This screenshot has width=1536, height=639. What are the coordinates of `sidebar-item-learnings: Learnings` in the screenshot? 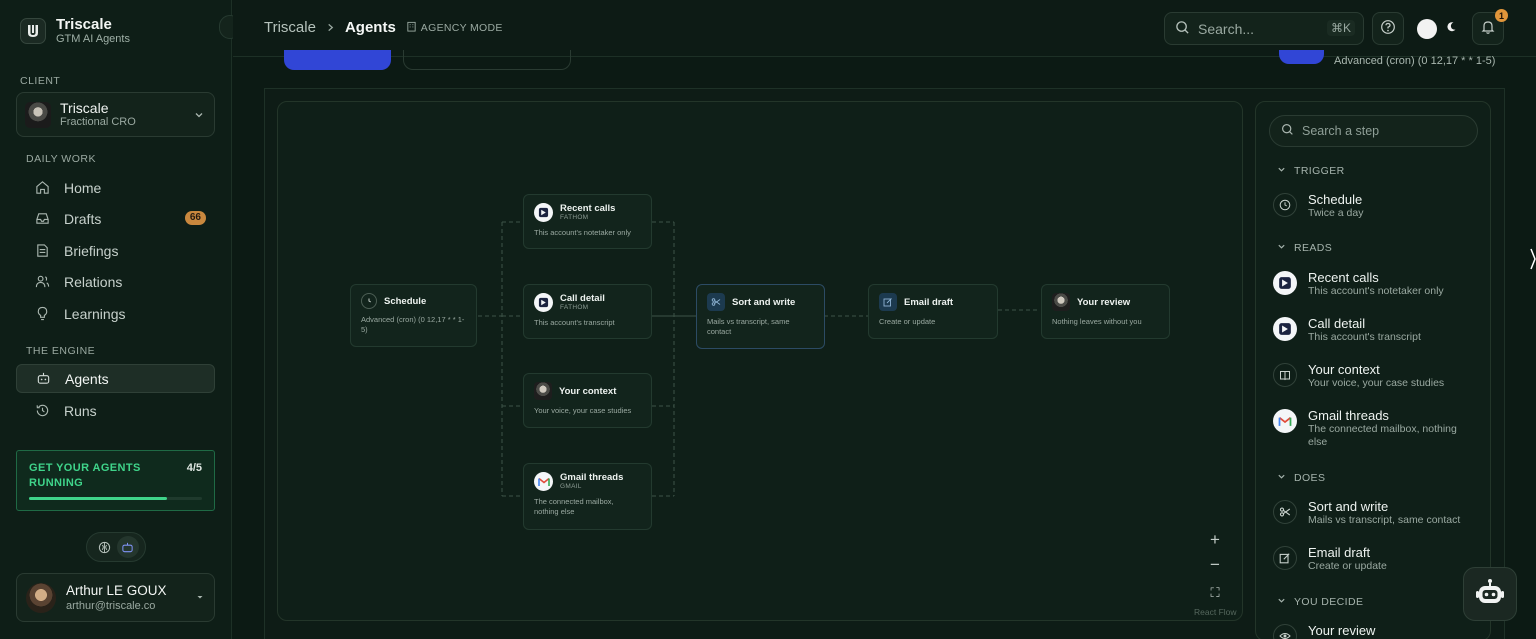 It's located at (115, 313).